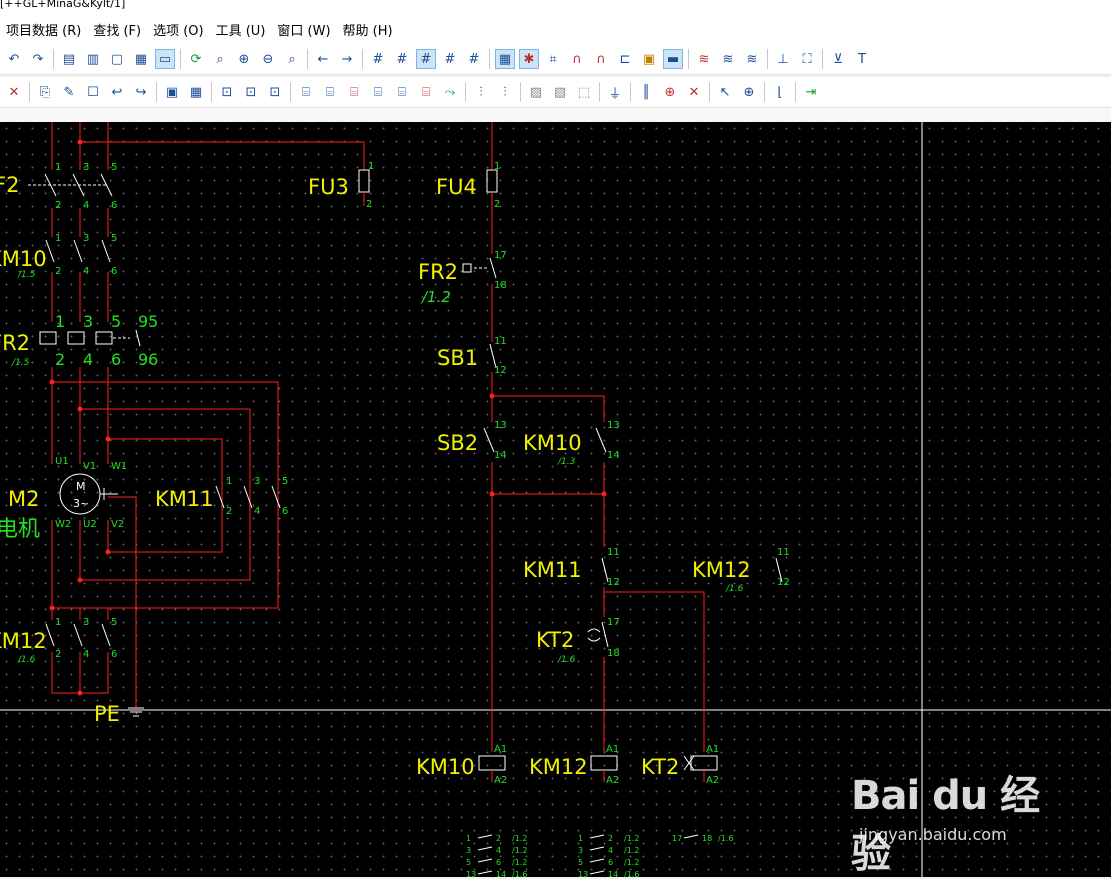 The height and width of the screenshot is (879, 1111). What do you see at coordinates (117, 59) in the screenshot?
I see `doc-check-icon: ▢` at bounding box center [117, 59].